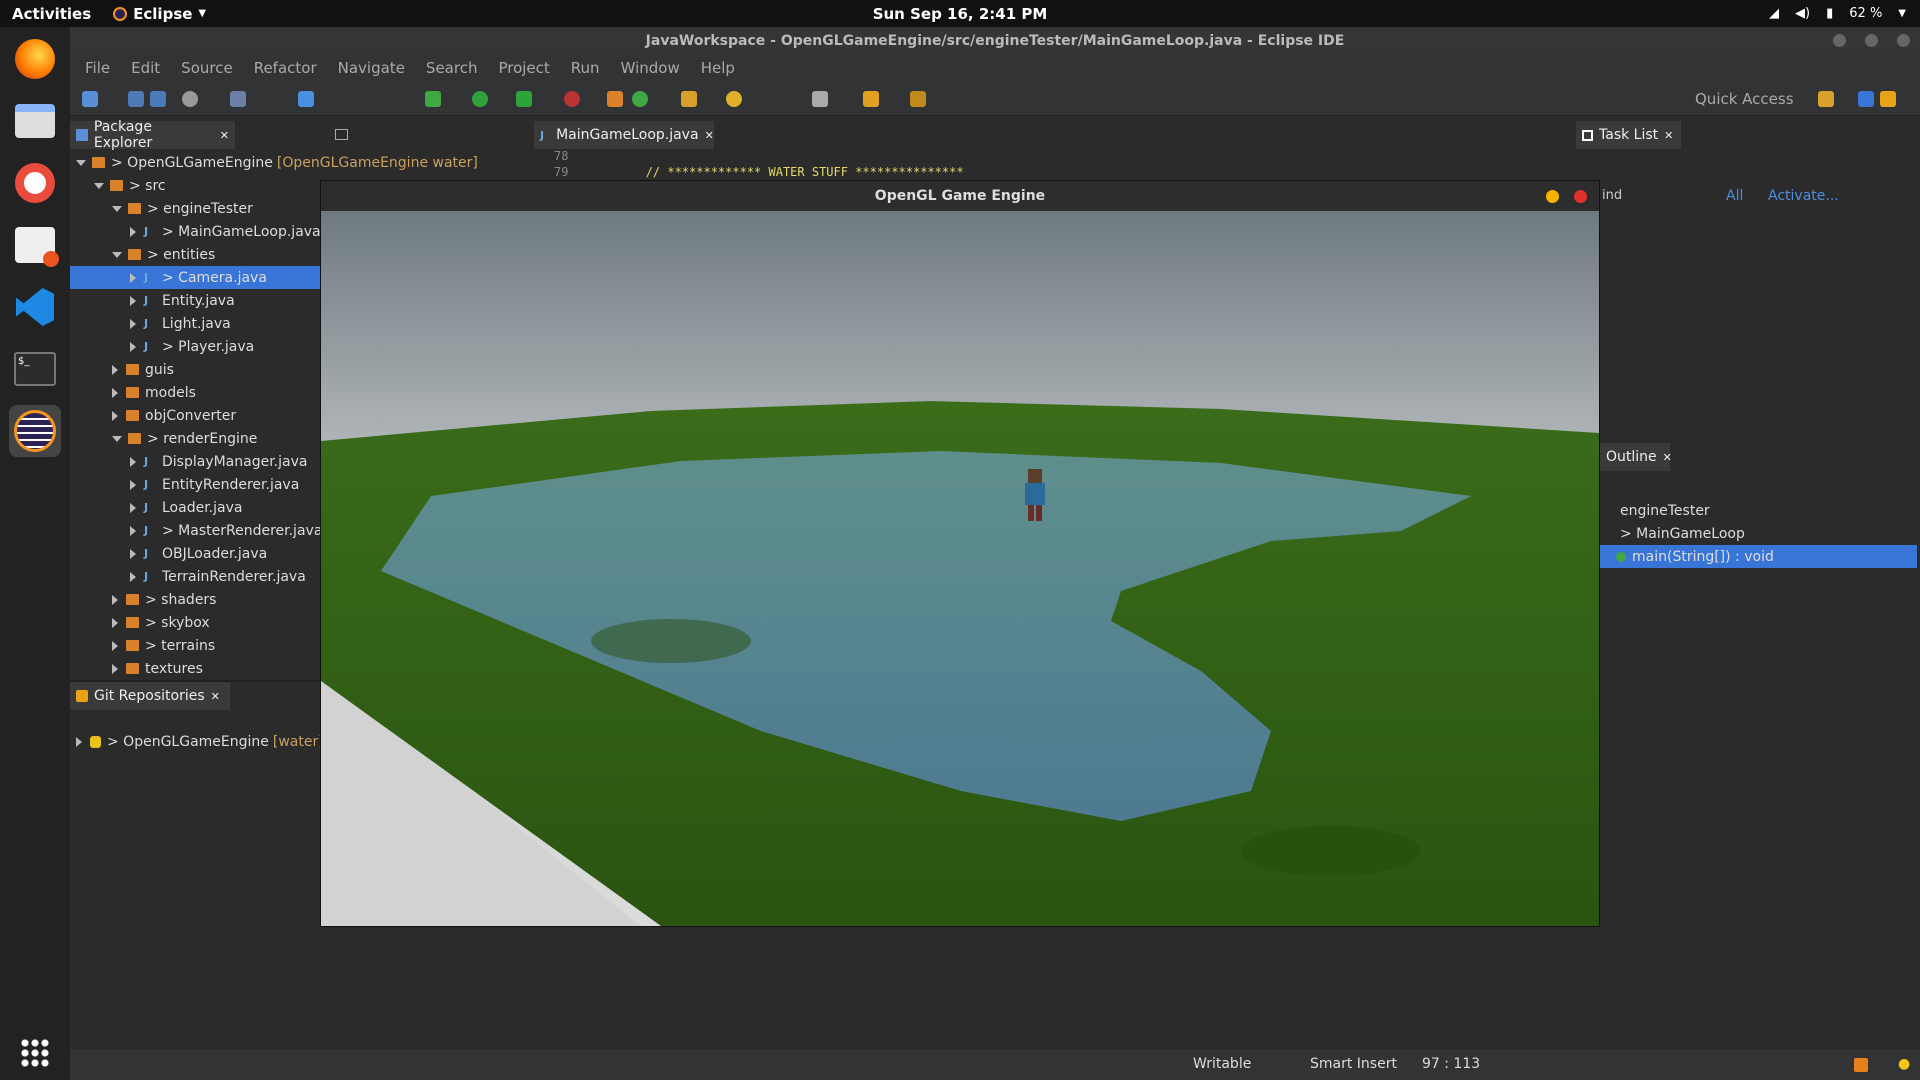  What do you see at coordinates (1871, 40) in the screenshot?
I see `maximize-button` at bounding box center [1871, 40].